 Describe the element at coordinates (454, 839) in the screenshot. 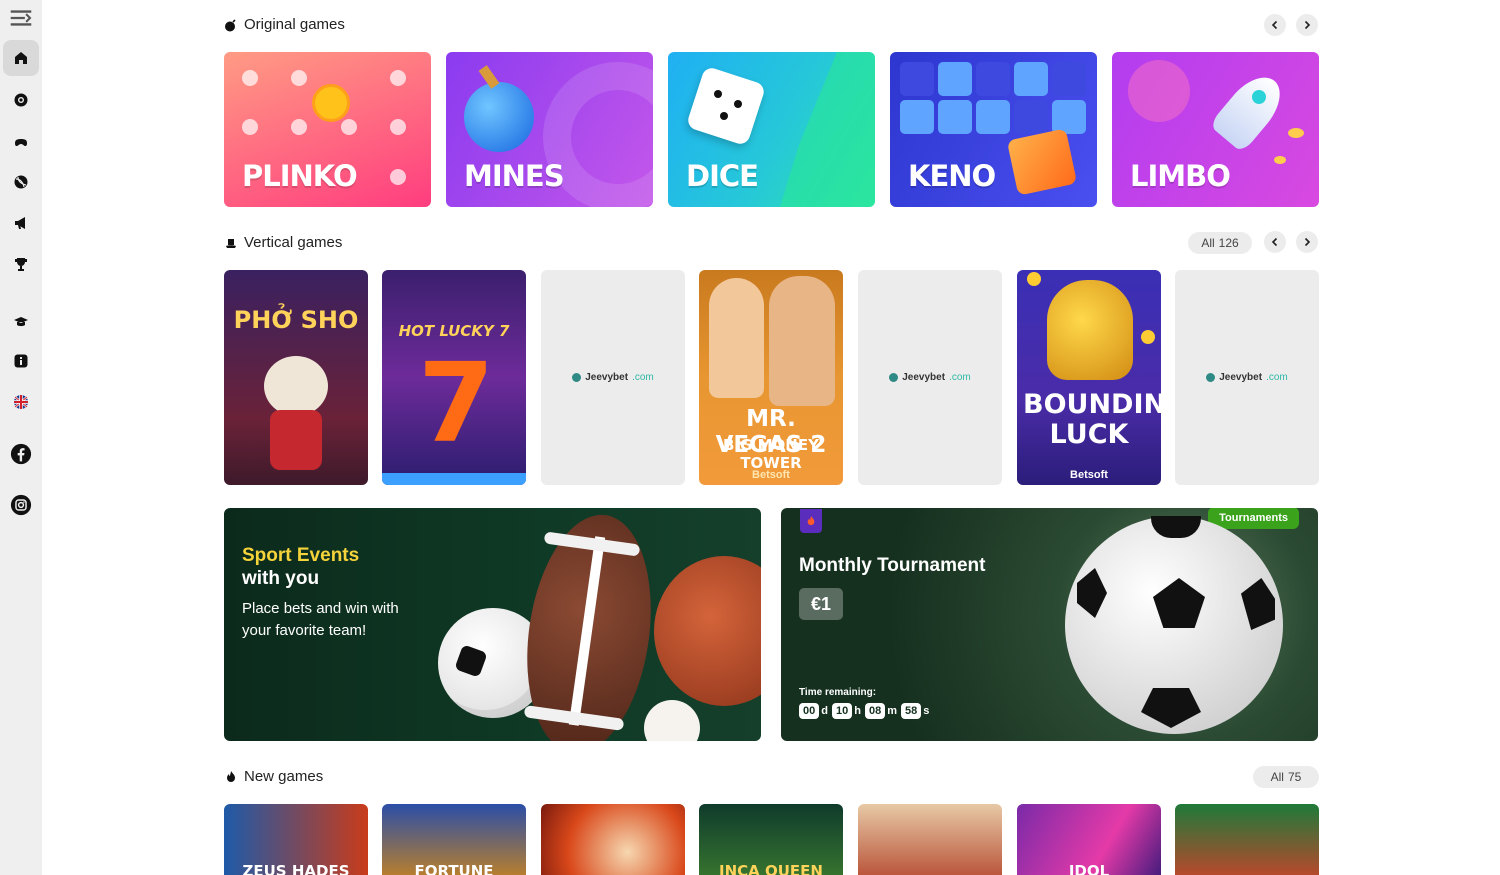

I see `new-game-tile: FORTUNE` at that location.